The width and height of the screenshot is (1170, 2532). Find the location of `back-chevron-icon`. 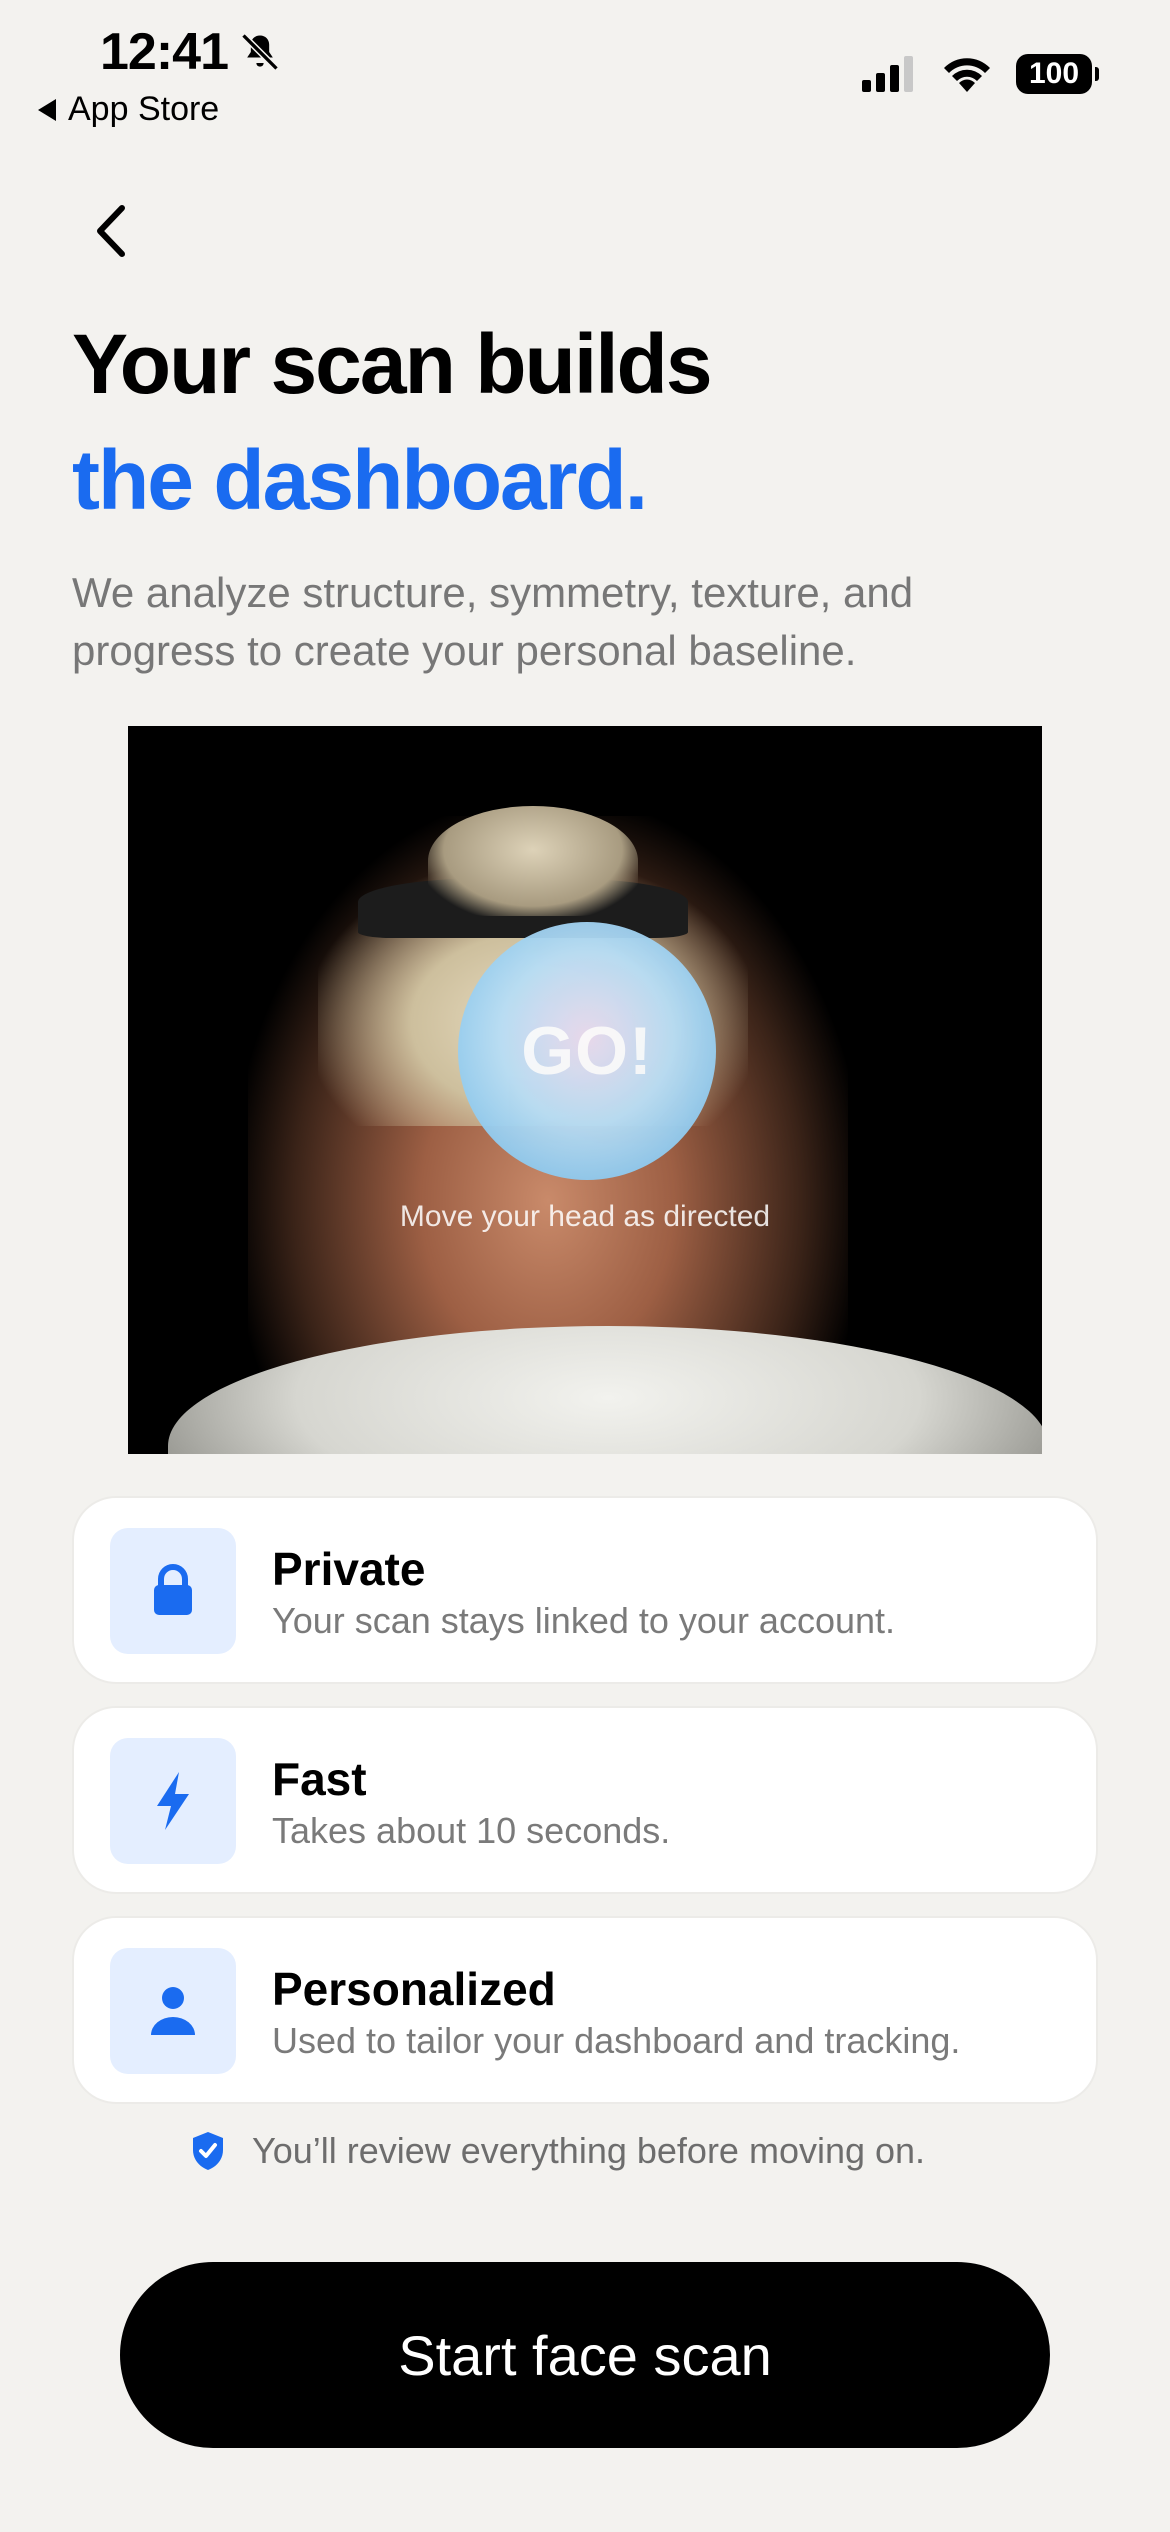

back-chevron-icon is located at coordinates (114, 231).